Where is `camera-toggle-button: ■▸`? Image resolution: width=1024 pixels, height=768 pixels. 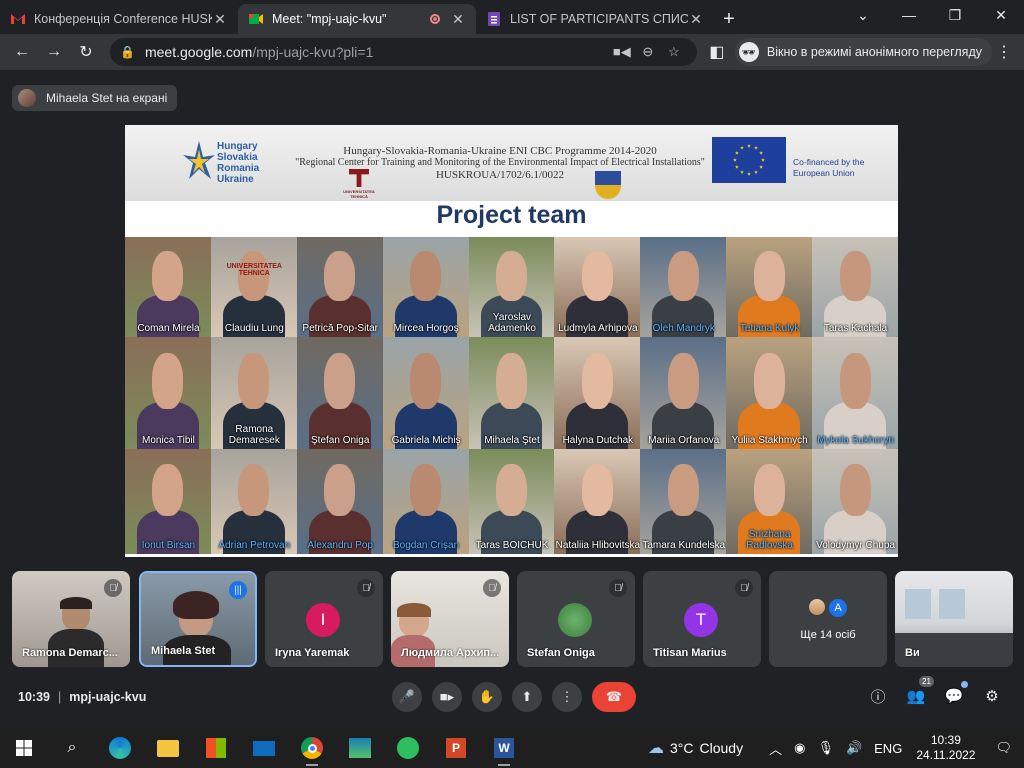
camera-toggle-button: ■▸ is located at coordinates (447, 697).